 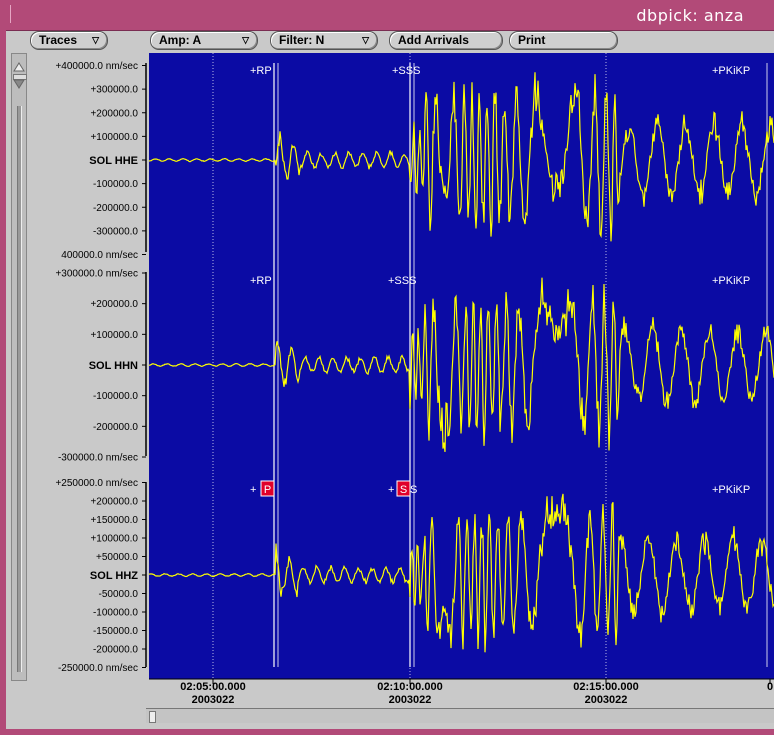 I want to click on amplitude-tick-label: +250000.0 nm/sec, so click(x=96, y=483).